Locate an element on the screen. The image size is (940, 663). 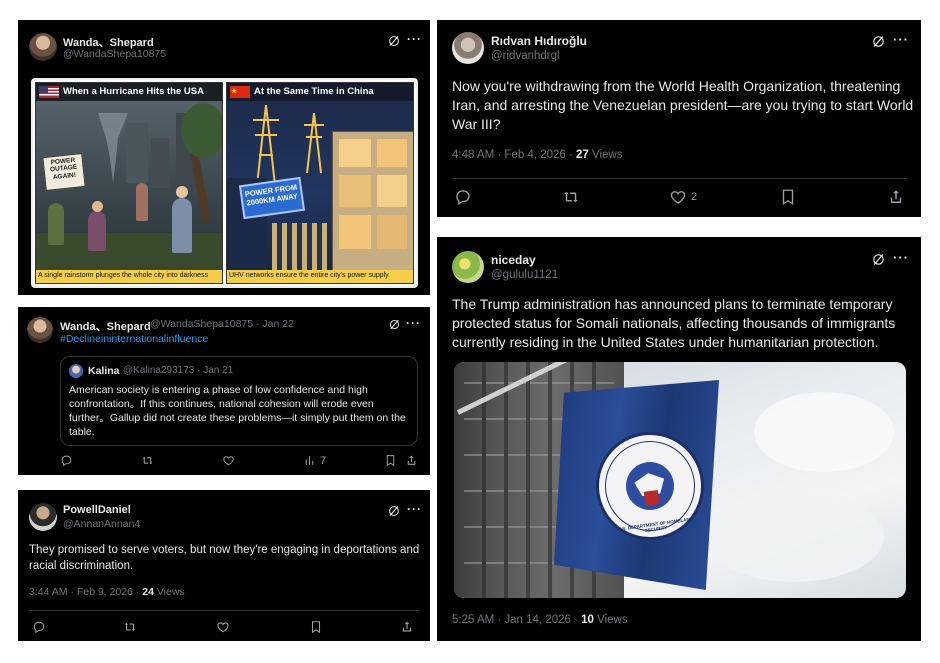
post-meta: 4:48 AM · Feb 4, 2026 · 27 Views is located at coordinates (537, 155).